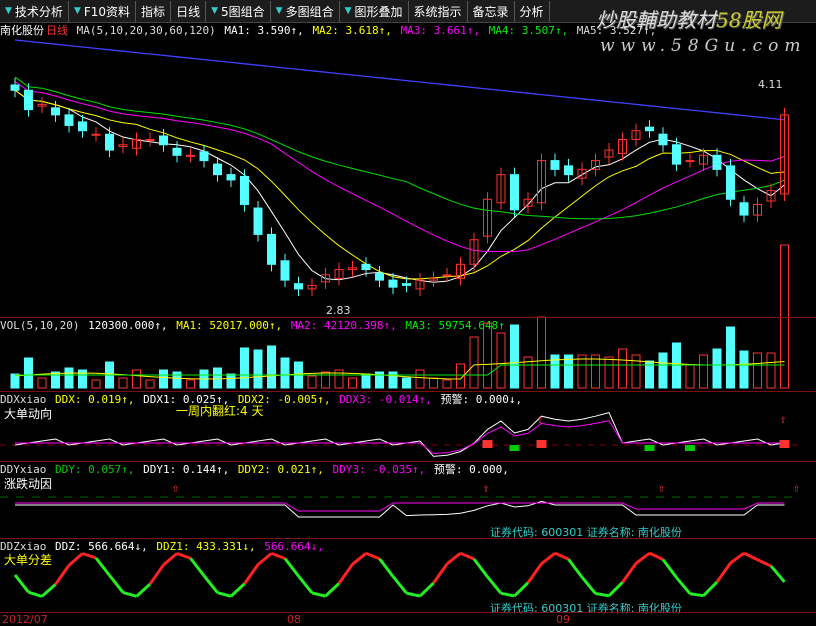 This screenshot has height=626, width=816. What do you see at coordinates (186, 469) in the screenshot?
I see `ddy1-value: DDY1: 0.144↑,` at bounding box center [186, 469].